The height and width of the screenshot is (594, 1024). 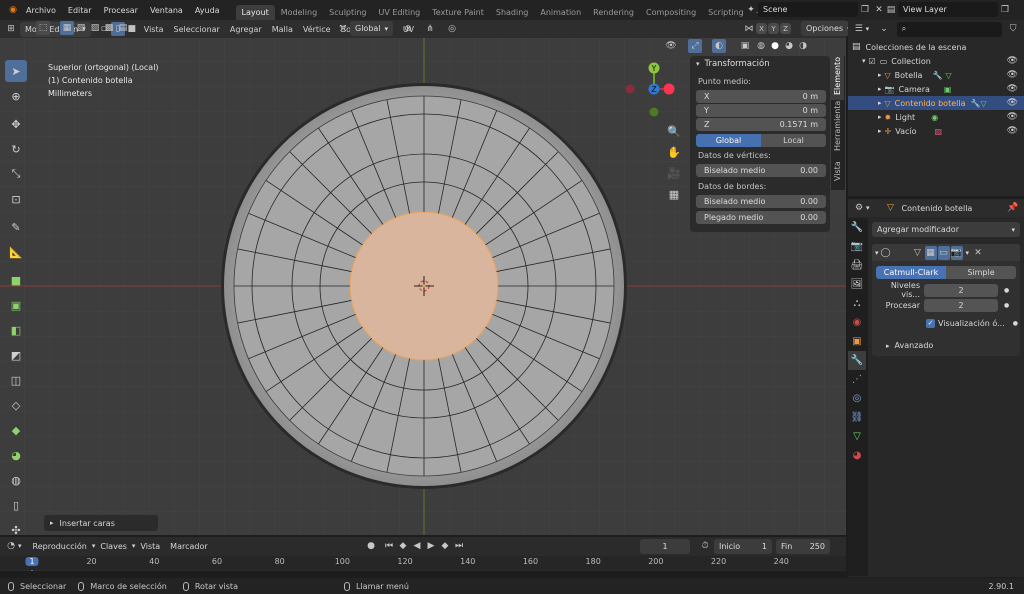 I want to click on tab-vista: Vista, so click(x=837, y=171).